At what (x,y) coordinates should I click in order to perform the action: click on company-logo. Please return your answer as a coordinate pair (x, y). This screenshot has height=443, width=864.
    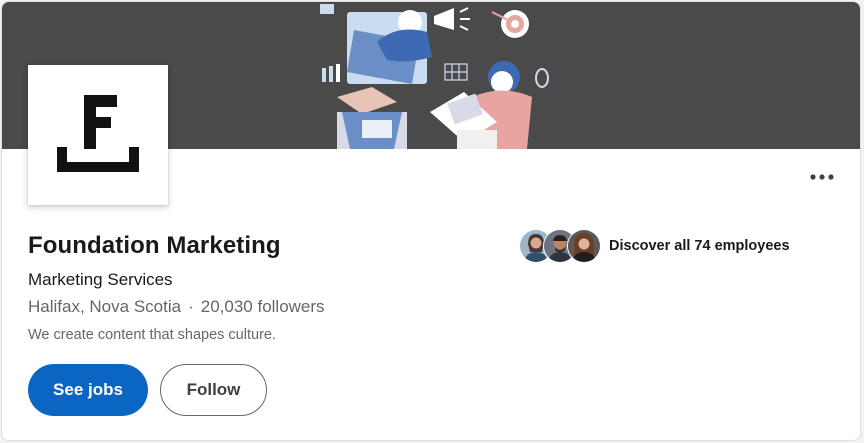
    Looking at the image, I should click on (98, 135).